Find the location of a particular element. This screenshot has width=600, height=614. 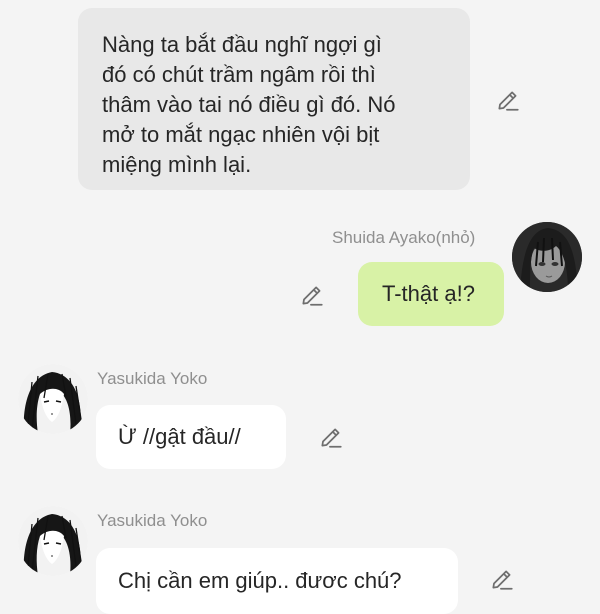

outgoing-message-bubble: T-thật ạ!? is located at coordinates (431, 294).